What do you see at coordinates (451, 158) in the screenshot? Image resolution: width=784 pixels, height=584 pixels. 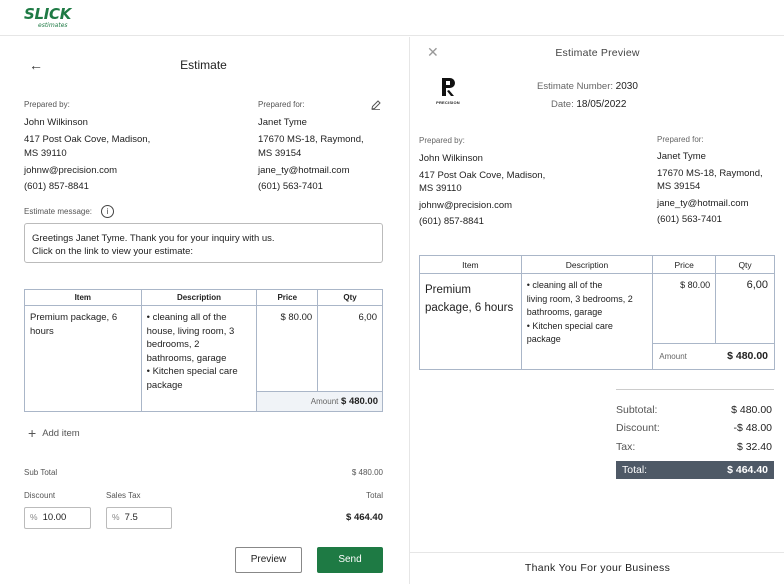 I see `preview-prepared-by-name: John Wilkinson` at bounding box center [451, 158].